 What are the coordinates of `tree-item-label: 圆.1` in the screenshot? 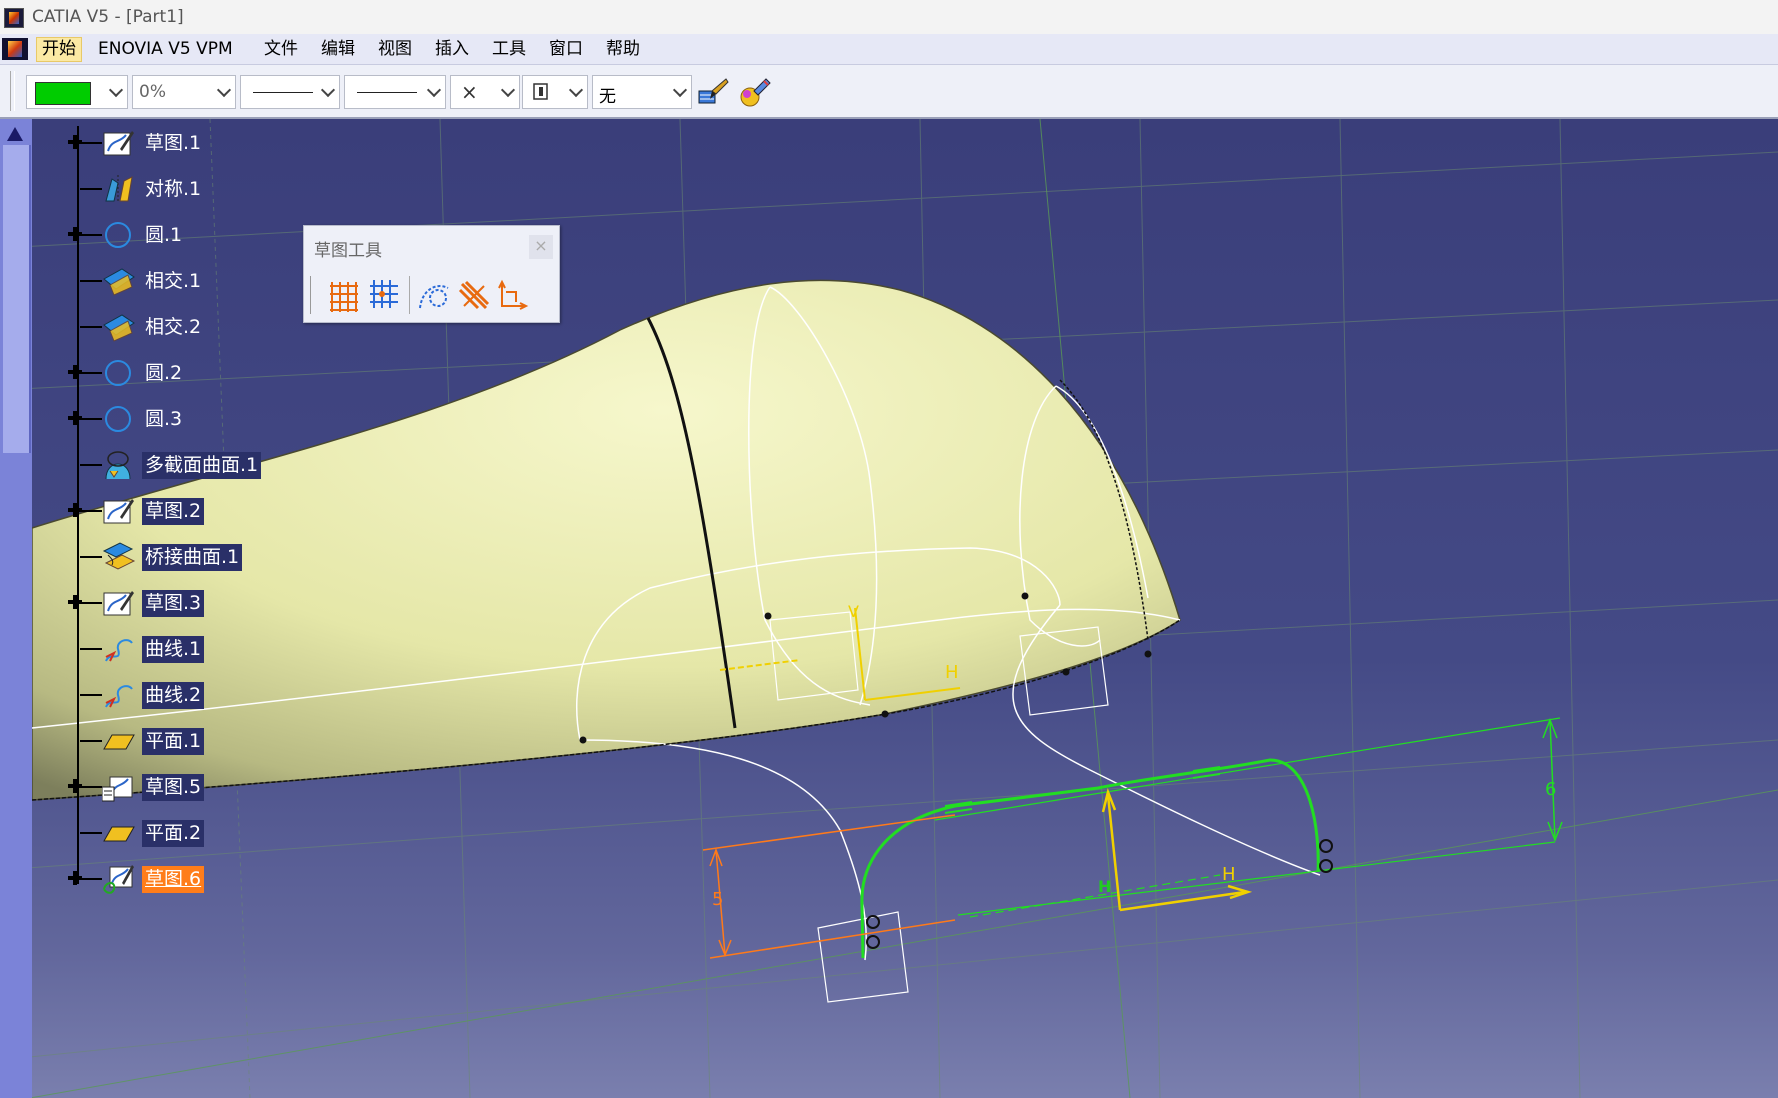 It's located at (164, 235).